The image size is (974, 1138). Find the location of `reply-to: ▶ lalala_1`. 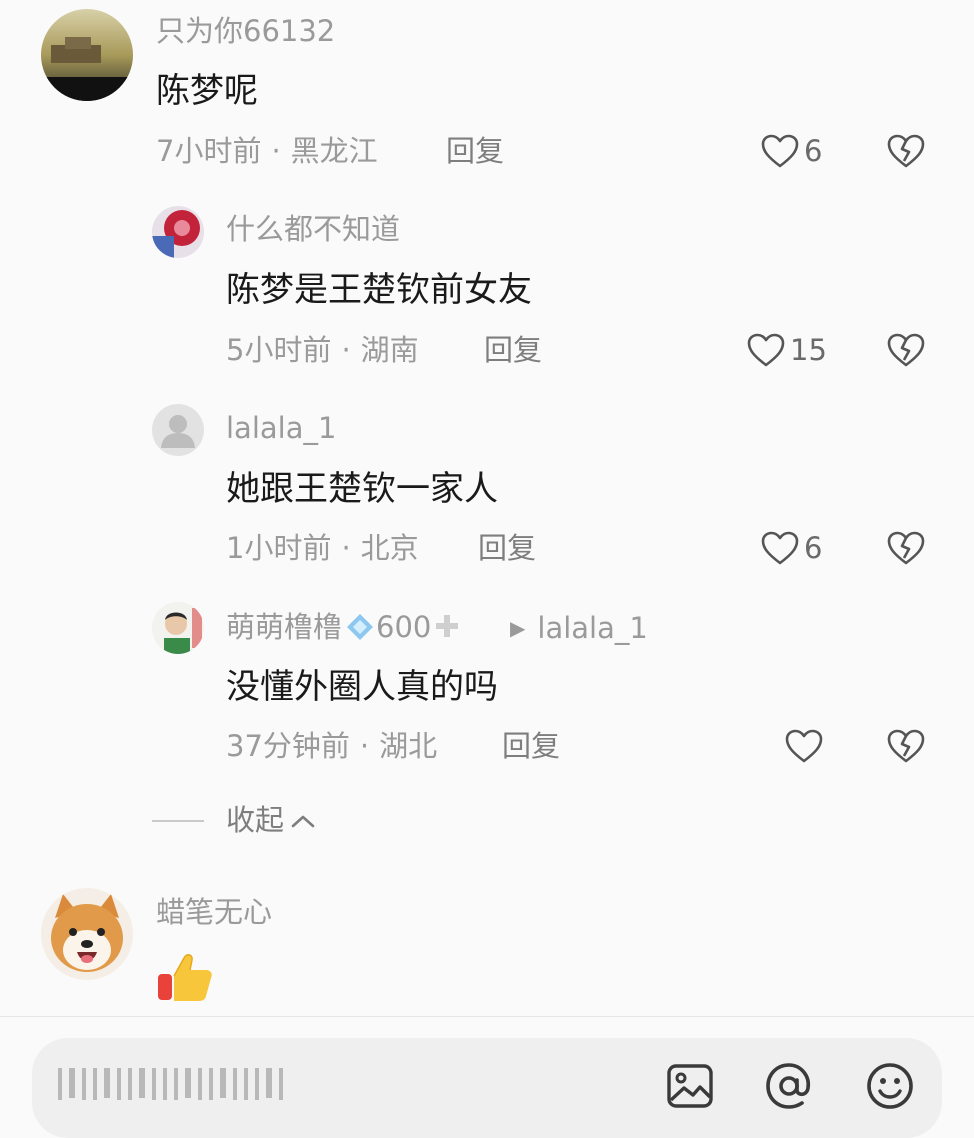

reply-to: ▶ lalala_1 is located at coordinates (579, 628).